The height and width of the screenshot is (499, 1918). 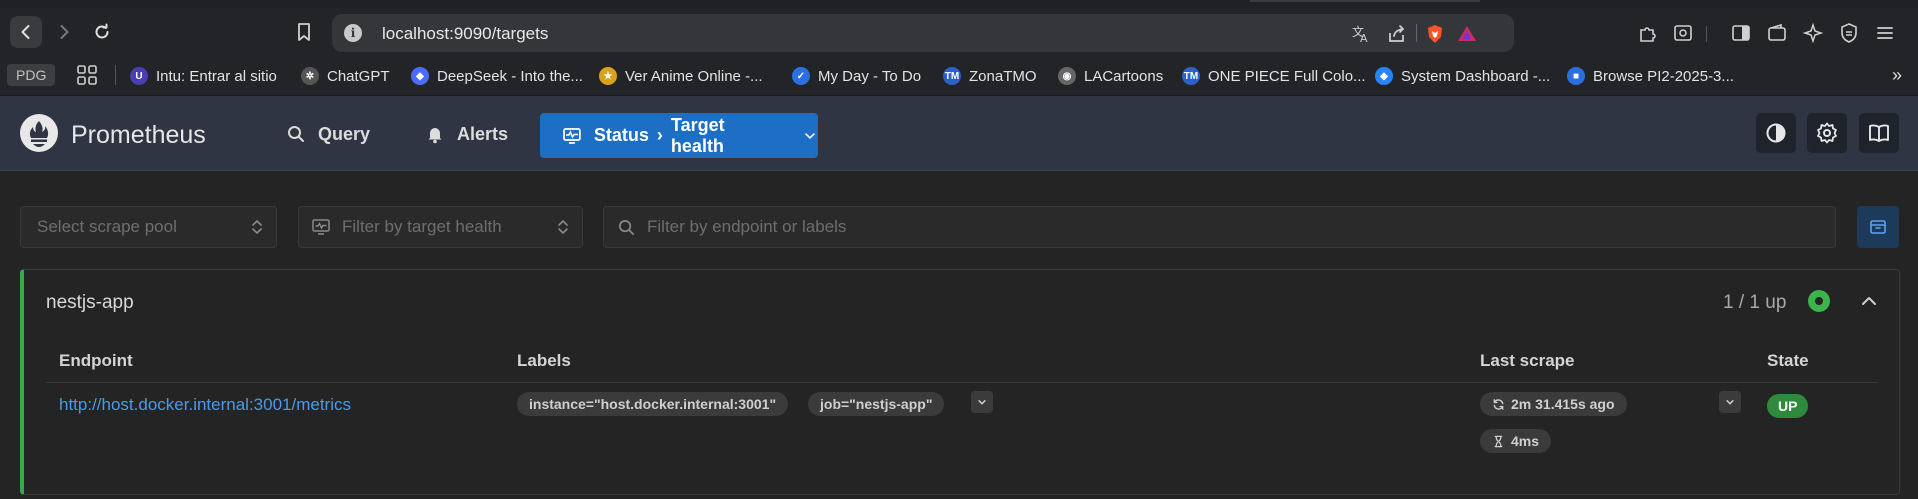 I want to click on target-health-select: Filter by target health, so click(x=440, y=227).